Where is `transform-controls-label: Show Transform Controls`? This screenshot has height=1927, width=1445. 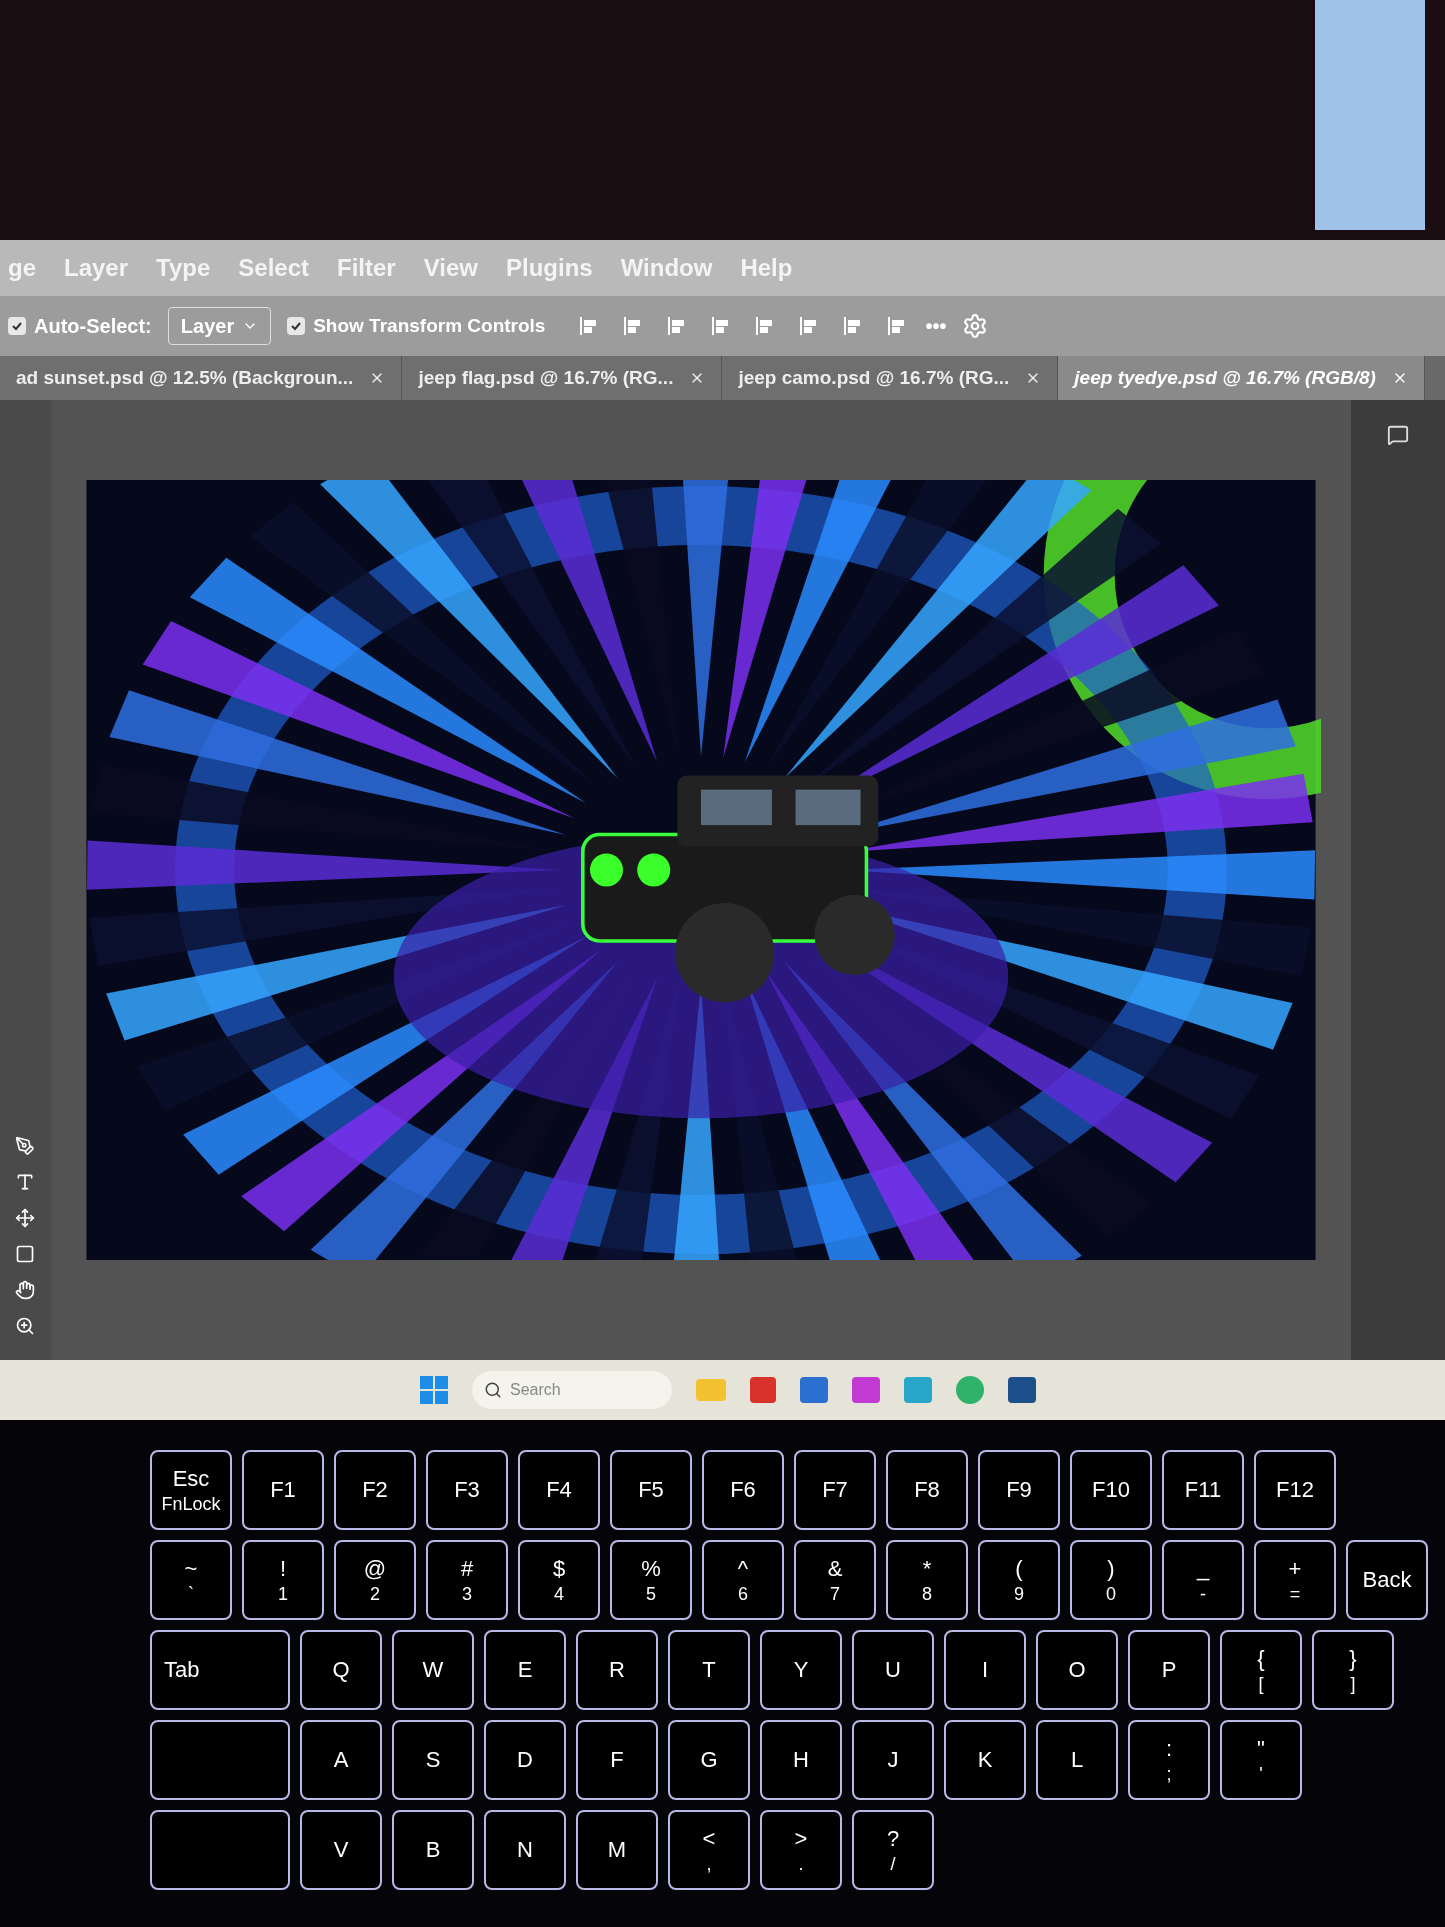
transform-controls-label: Show Transform Controls is located at coordinates (429, 325).